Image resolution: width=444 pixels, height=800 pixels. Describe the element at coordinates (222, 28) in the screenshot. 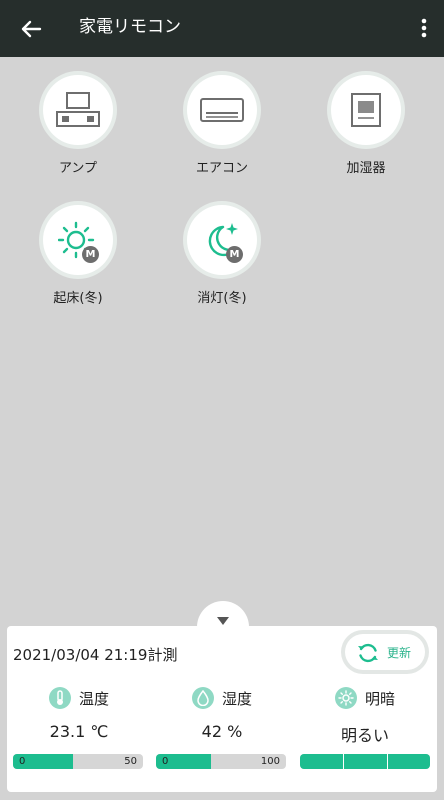

I see `app-bar: 家電リモコン` at that location.